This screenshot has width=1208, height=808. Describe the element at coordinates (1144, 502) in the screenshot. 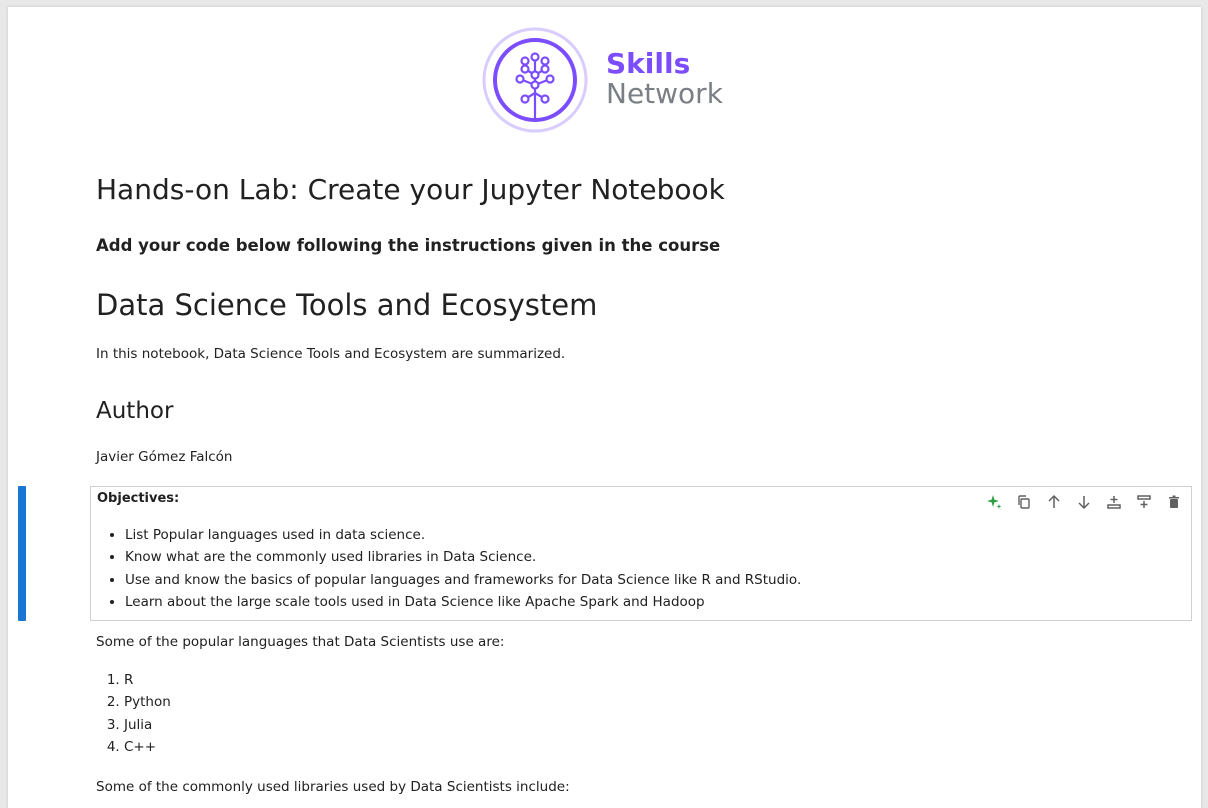

I see `insert-below-icon` at that location.